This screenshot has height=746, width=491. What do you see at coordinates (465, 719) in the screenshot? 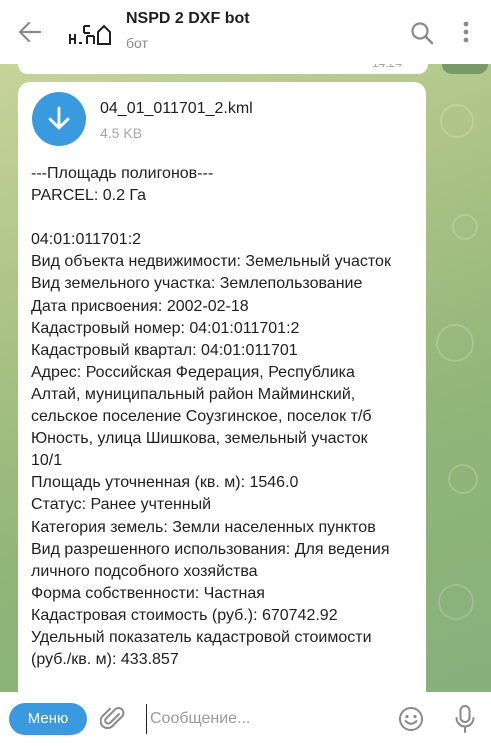
I see `microphone-icon` at bounding box center [465, 719].